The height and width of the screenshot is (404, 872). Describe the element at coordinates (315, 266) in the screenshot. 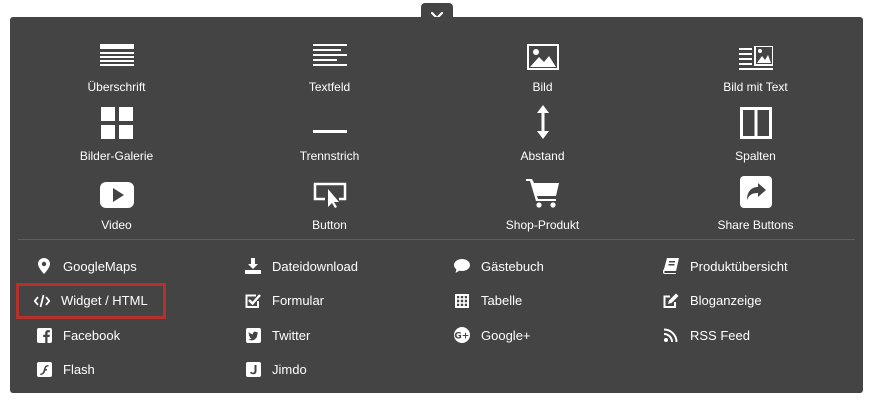

I see `item-label: Dateidownload` at that location.